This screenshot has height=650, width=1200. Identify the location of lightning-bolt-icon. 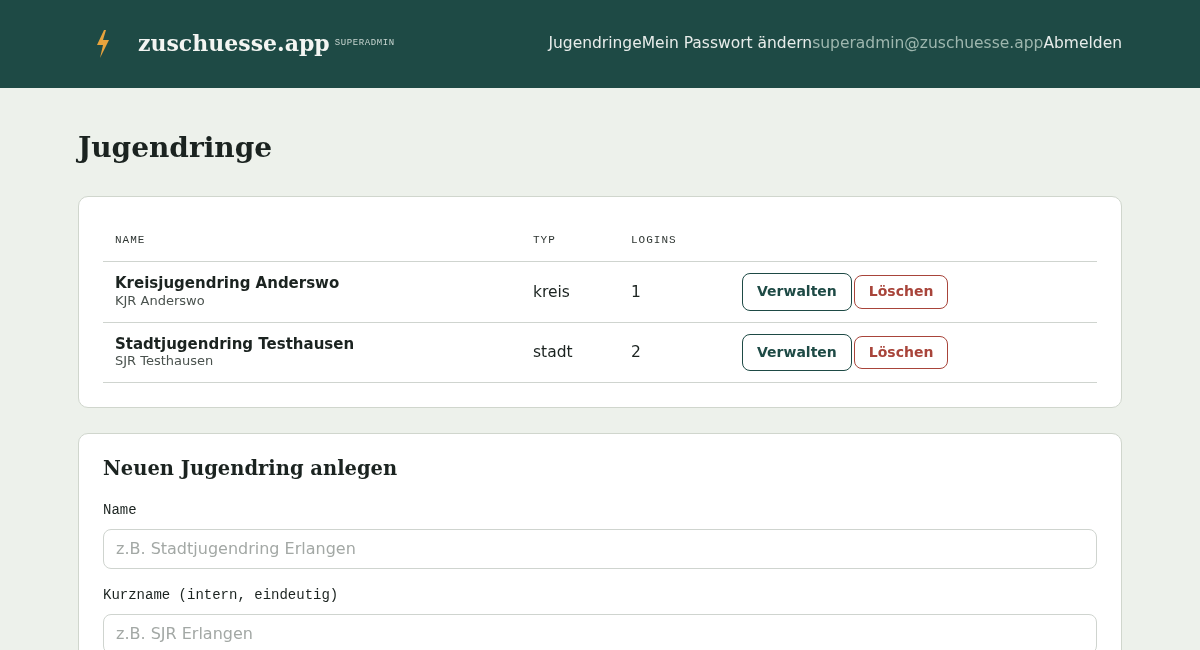
(103, 44).